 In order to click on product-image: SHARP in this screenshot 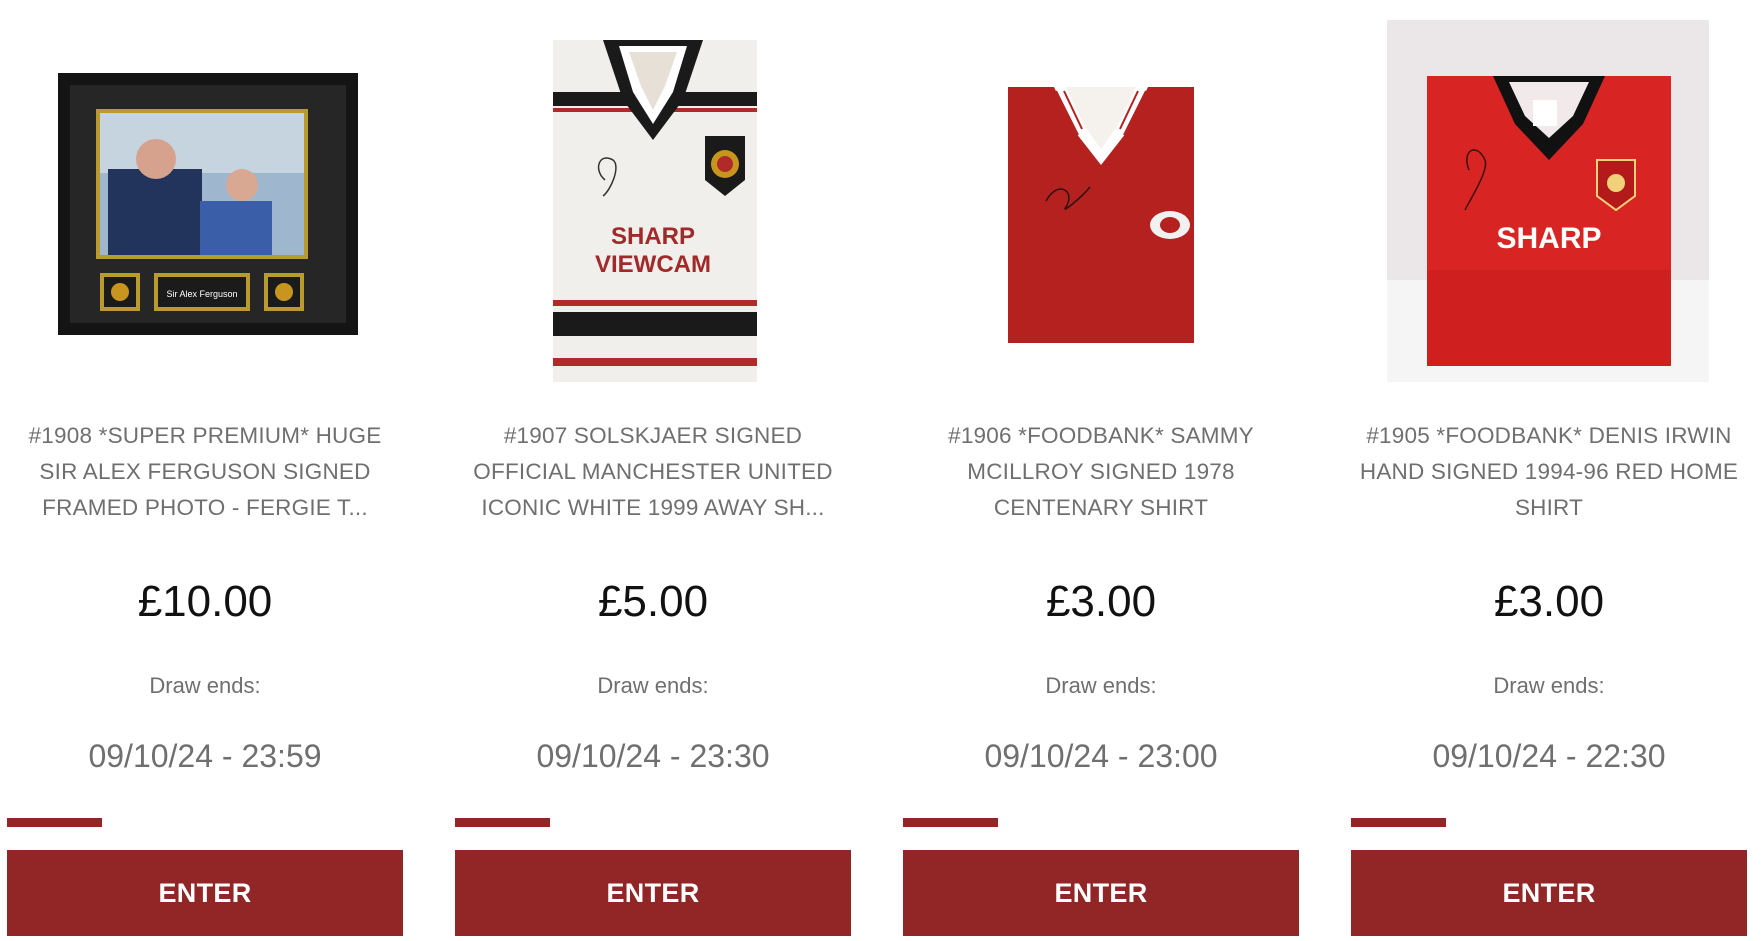, I will do `click(1549, 201)`.